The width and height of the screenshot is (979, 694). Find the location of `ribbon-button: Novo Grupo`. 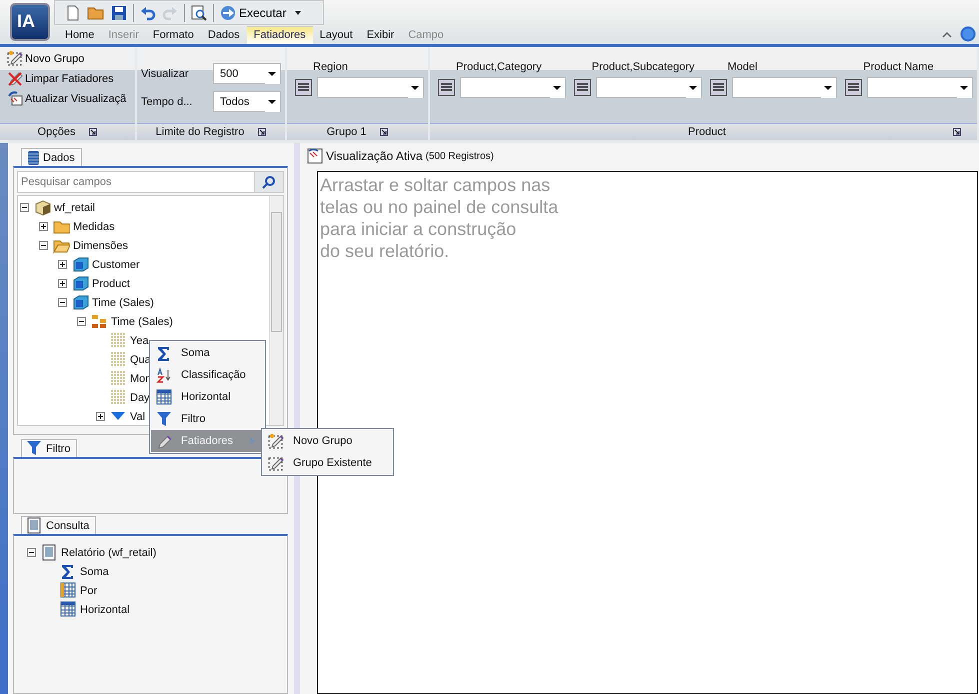

ribbon-button: Novo Grupo is located at coordinates (45, 58).